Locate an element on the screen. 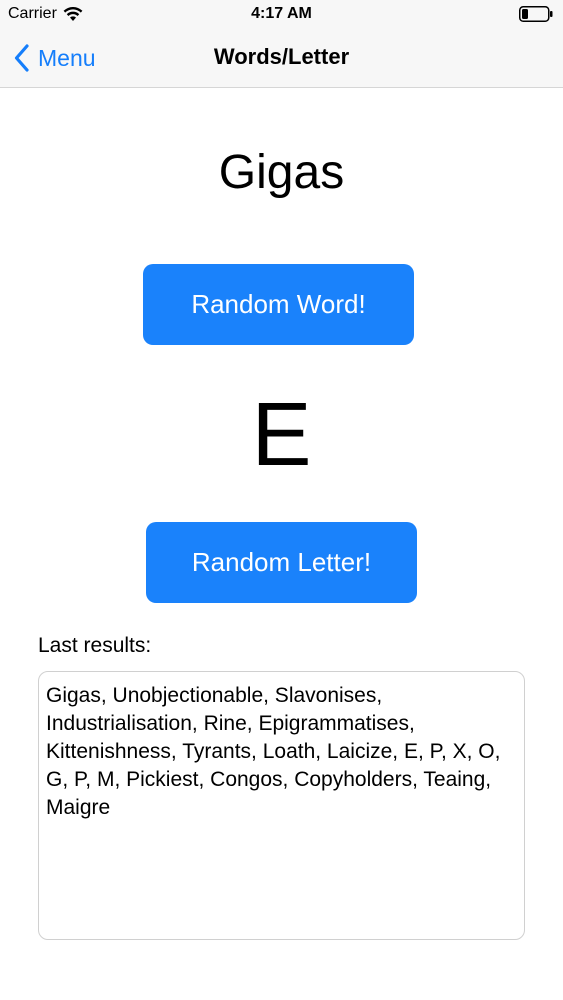  status-bar: Carrier 4:17 AM is located at coordinates (281, 15).